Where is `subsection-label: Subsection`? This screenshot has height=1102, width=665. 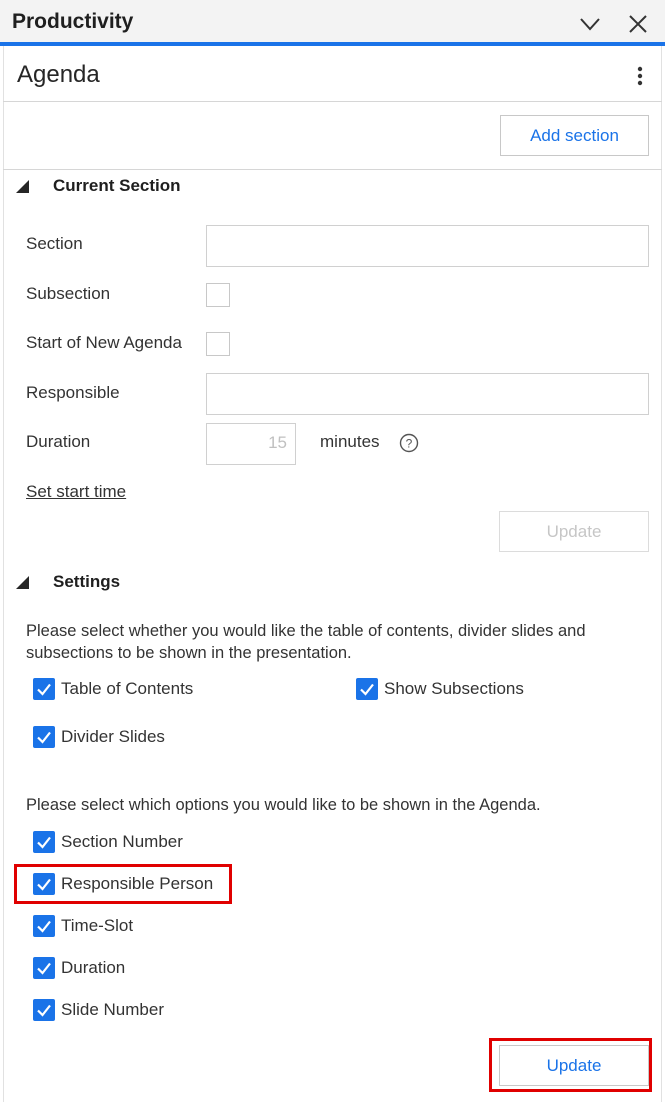 subsection-label: Subsection is located at coordinates (68, 293).